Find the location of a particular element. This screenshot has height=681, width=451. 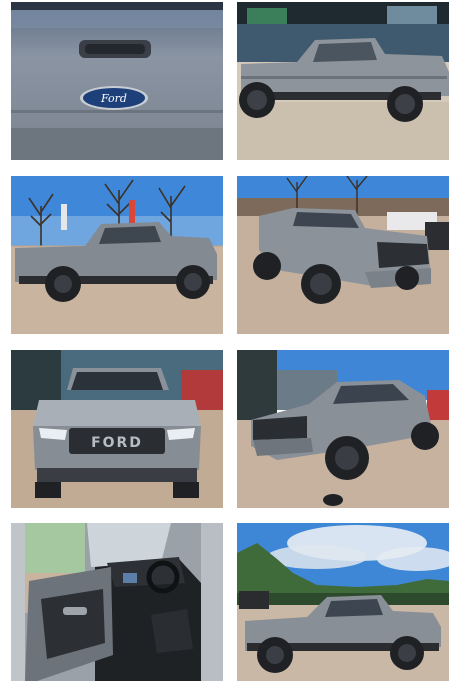

gallery-photo-side-trees is located at coordinates (117, 255).